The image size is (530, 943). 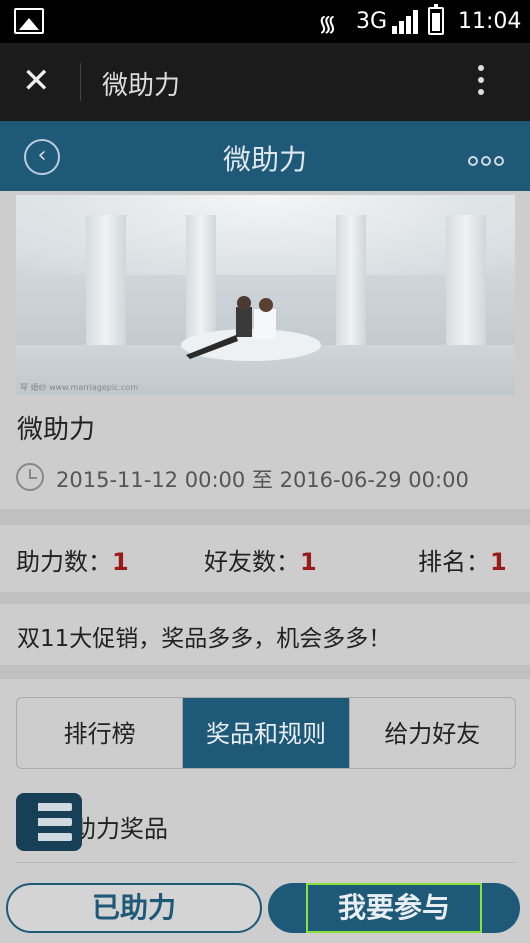 What do you see at coordinates (120, 829) in the screenshot?
I see `section-title: 助力奖品` at bounding box center [120, 829].